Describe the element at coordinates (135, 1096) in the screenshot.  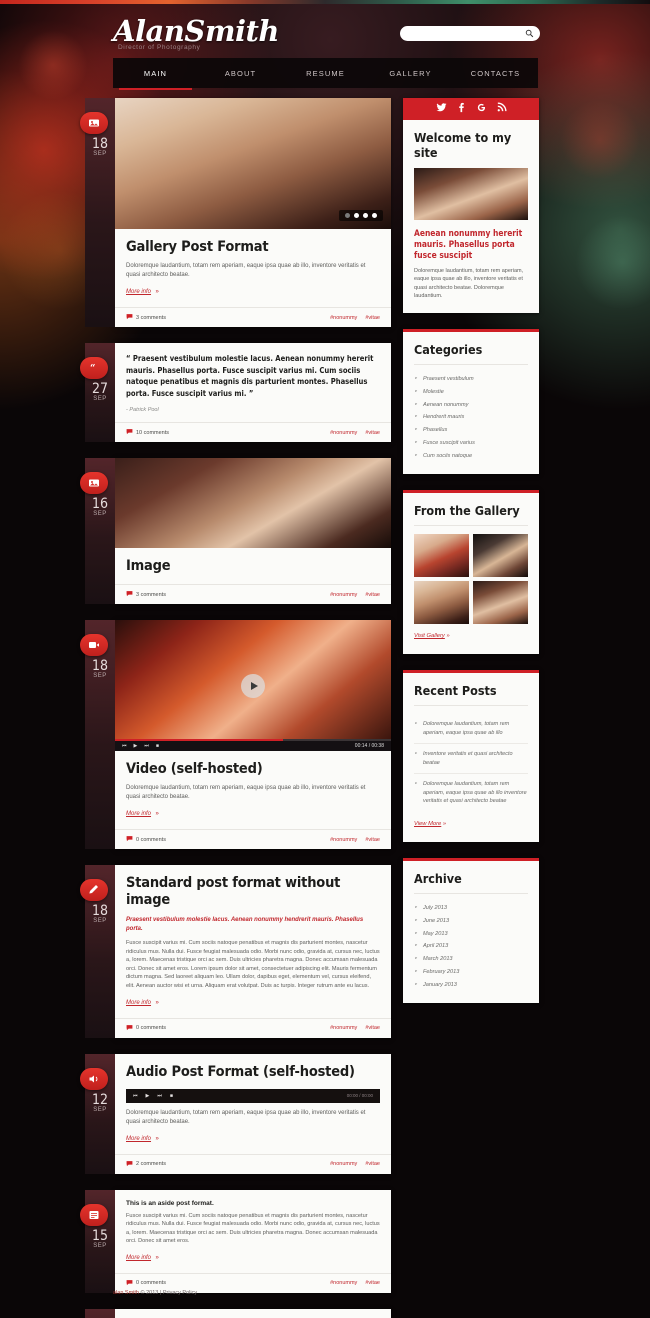
I see `audio-prev-icon: ⏮` at that location.